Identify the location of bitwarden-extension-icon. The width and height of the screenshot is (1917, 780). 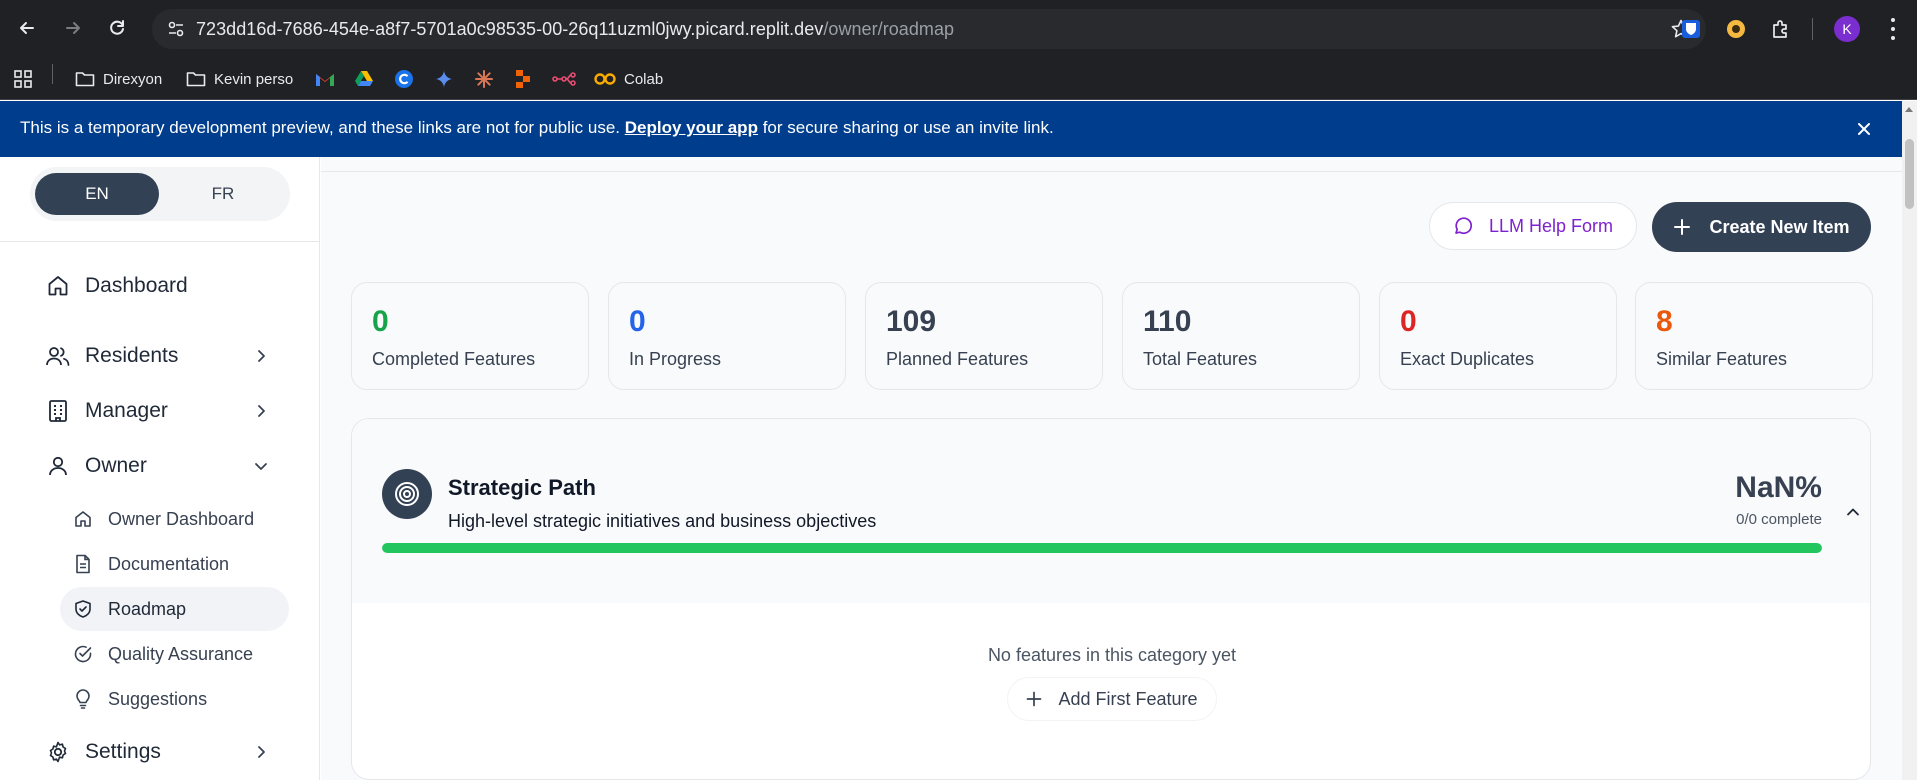
(1691, 29).